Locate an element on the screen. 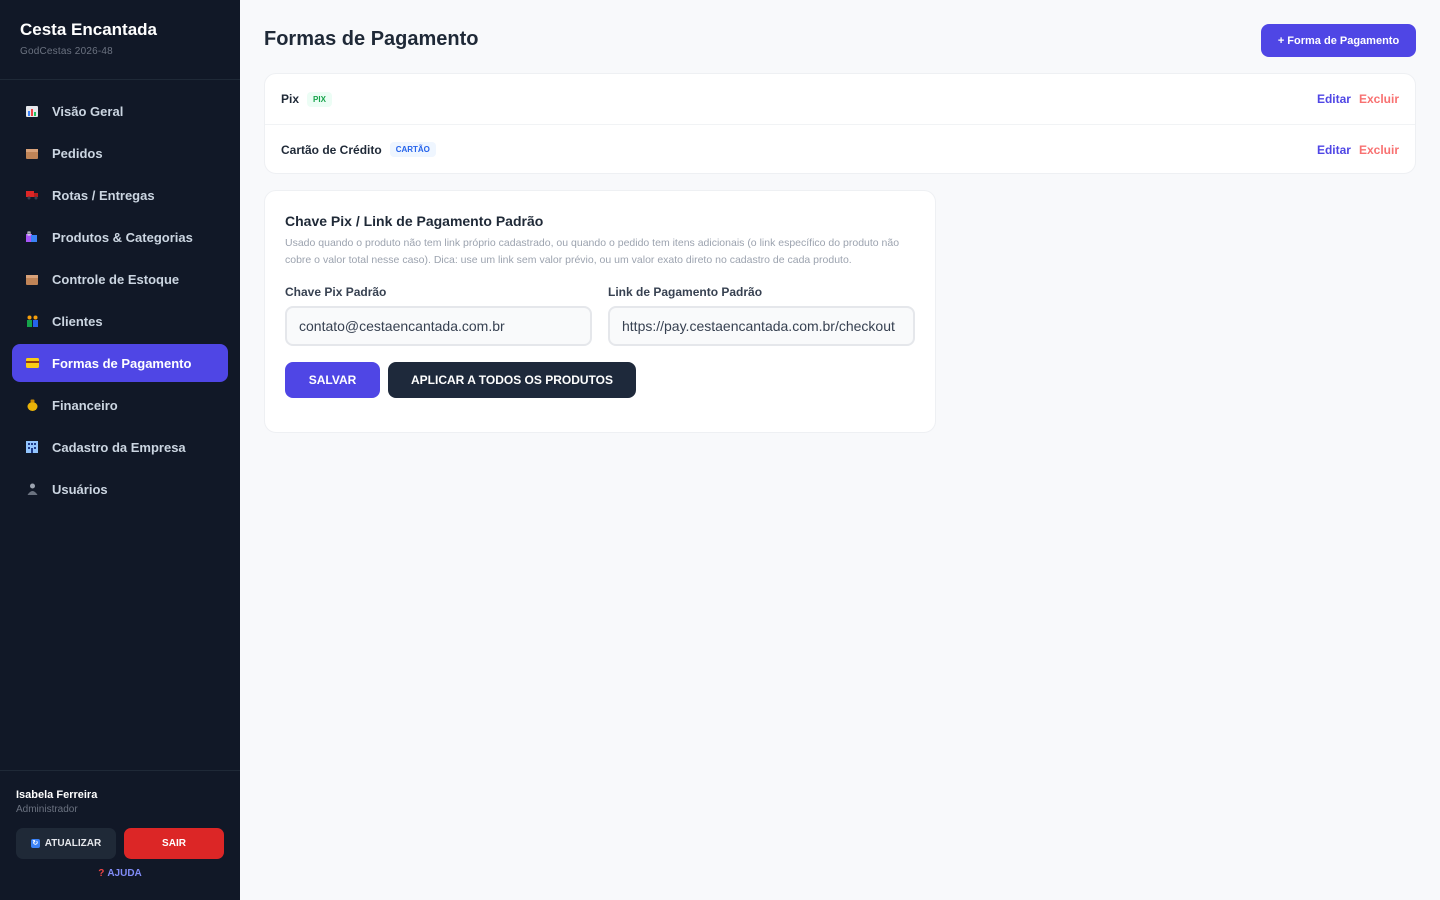 This screenshot has height=900, width=1440. package-icon is located at coordinates (32, 153).